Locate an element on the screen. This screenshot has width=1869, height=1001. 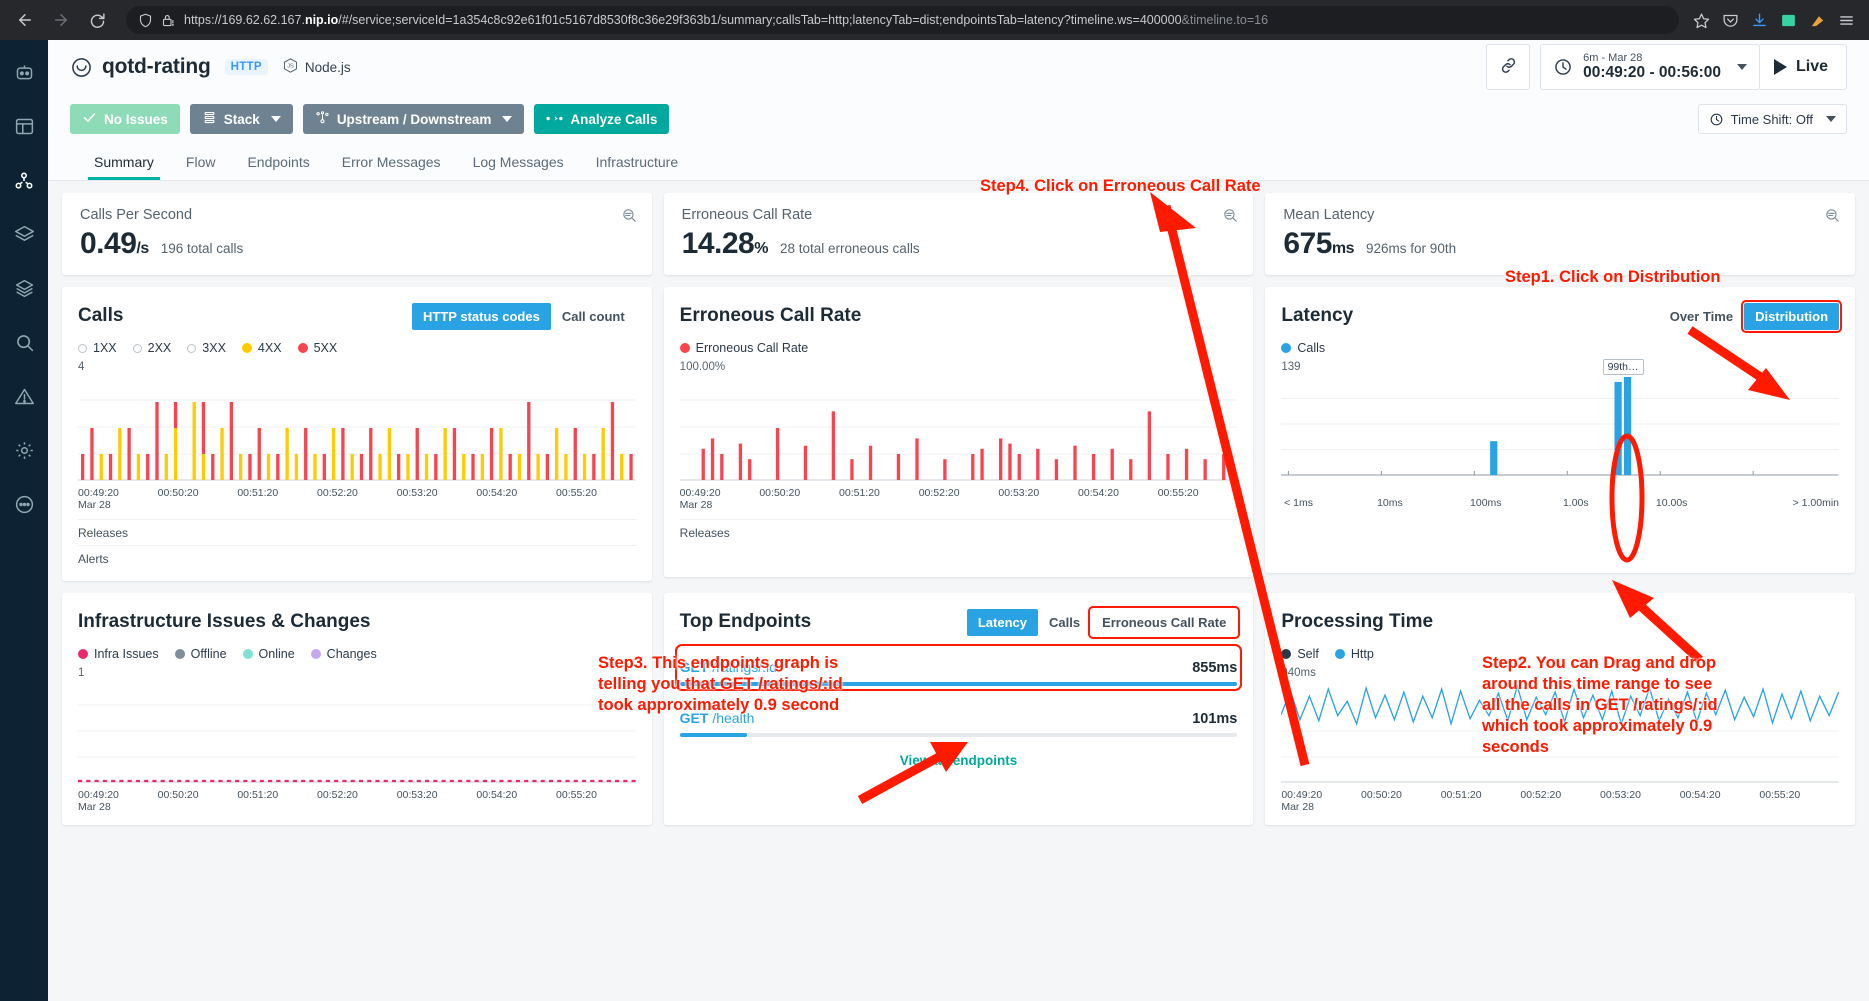
legend-4xx: 4XX is located at coordinates (261, 348).